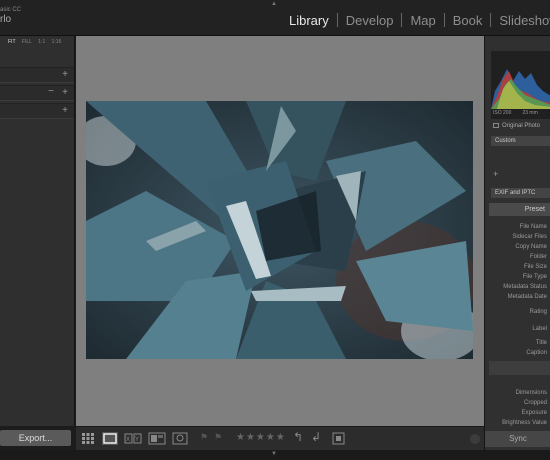  What do you see at coordinates (529, 237) in the screenshot?
I see `meta-sidecar-files: Sidecar Files` at bounding box center [529, 237].